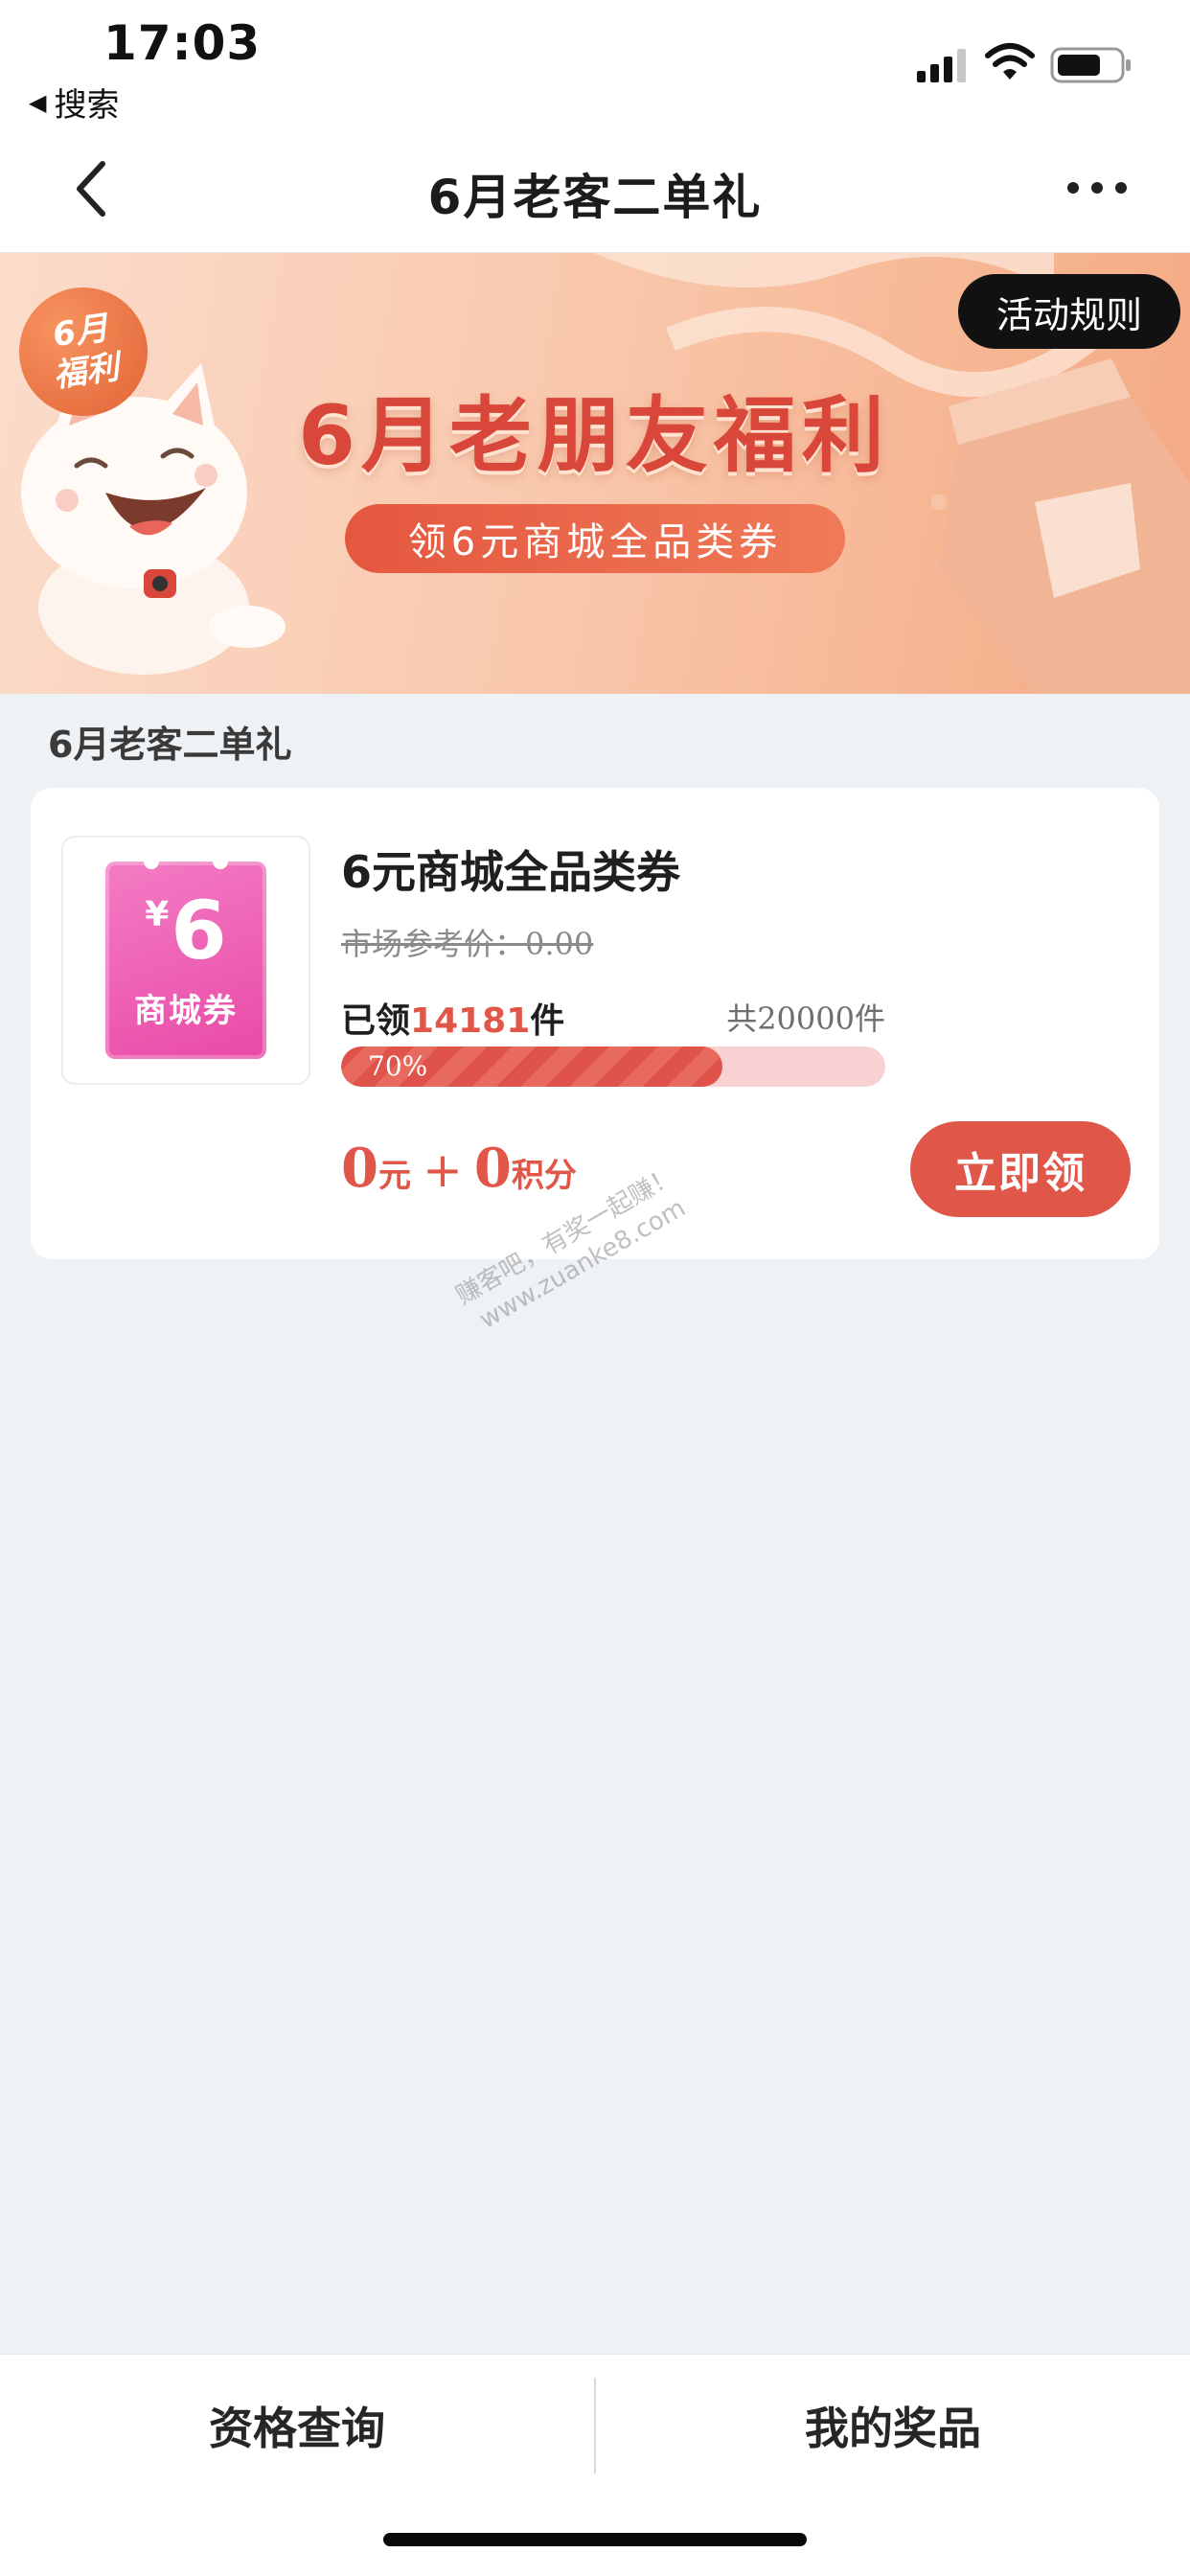 The height and width of the screenshot is (2576, 1190). I want to click on coupon-value: 6, so click(199, 930).